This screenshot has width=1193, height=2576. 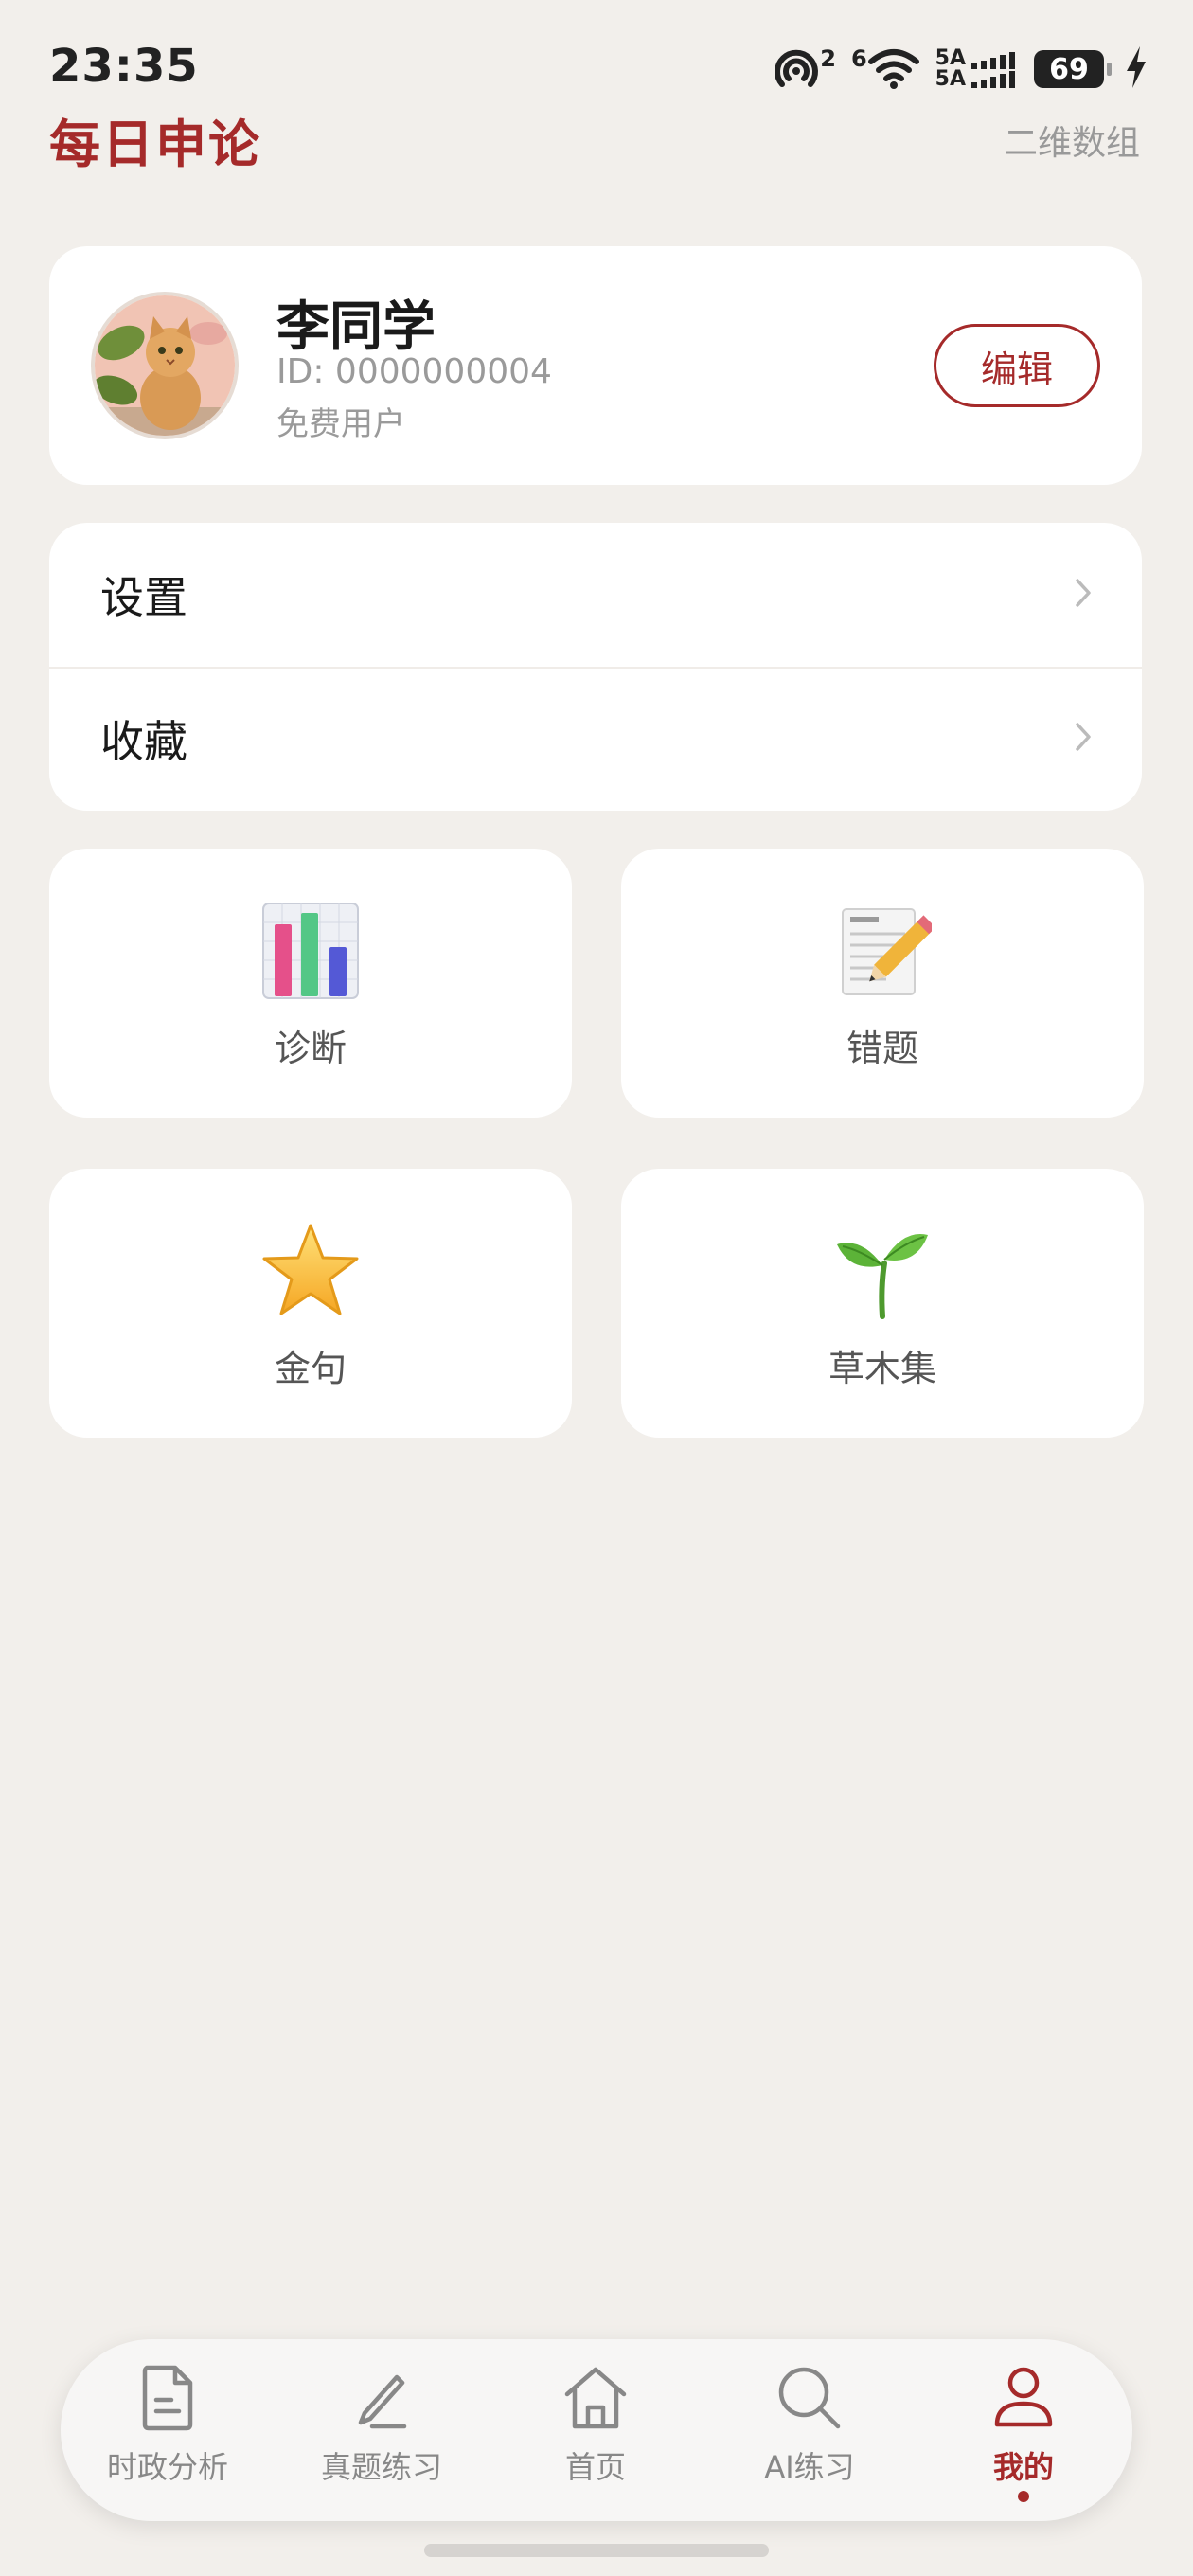 What do you see at coordinates (167, 2467) in the screenshot?
I see `nav-label: 时政分析` at bounding box center [167, 2467].